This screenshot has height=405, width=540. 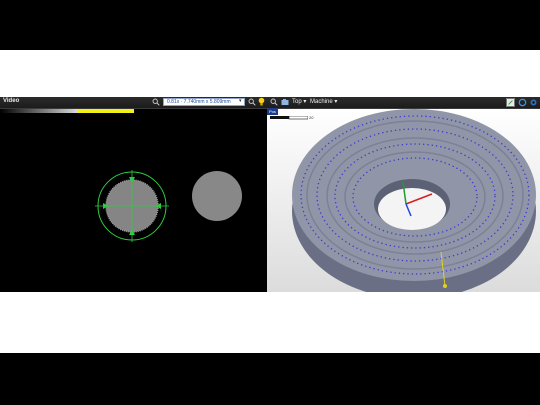 I want to click on model-toolbar: Top ▾ Machine ▾, so click(x=403, y=103).